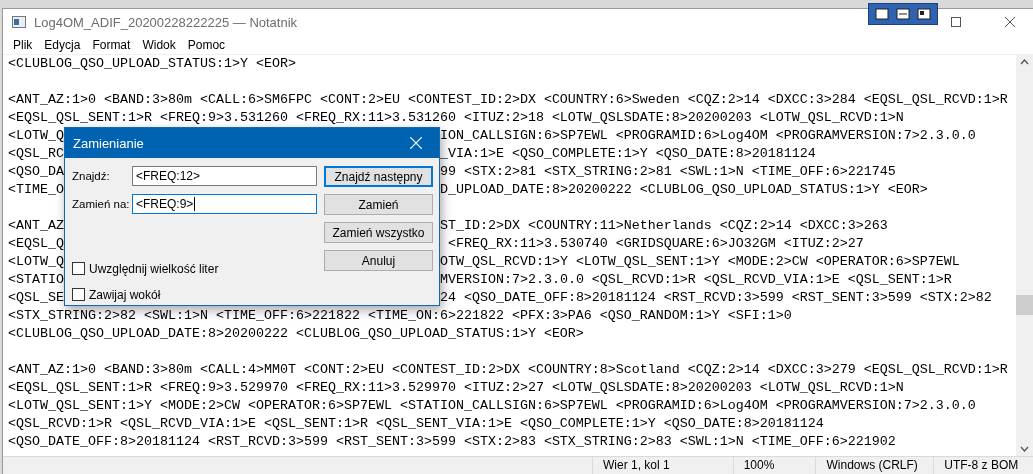  Describe the element at coordinates (456, 388) in the screenshot. I see `text-line: <EQSL_QSL_SENT:1>R <FREQ:9>3.529970 <FREQ_RX:11>3.529970 <ITUZ:2>27 <LOTW_QSLSDATE:8>20200203 <LOTW_QSL_RCVD:1>N` at that location.